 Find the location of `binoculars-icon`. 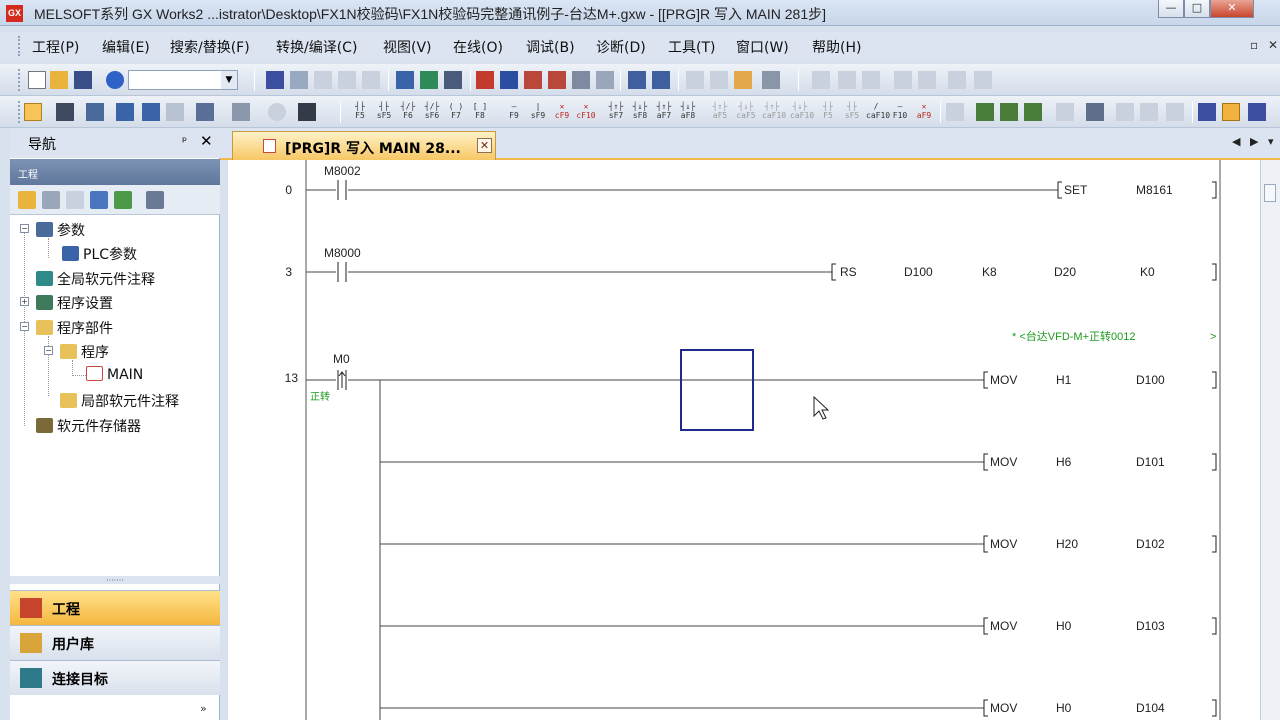

binoculars-icon is located at coordinates (307, 112).